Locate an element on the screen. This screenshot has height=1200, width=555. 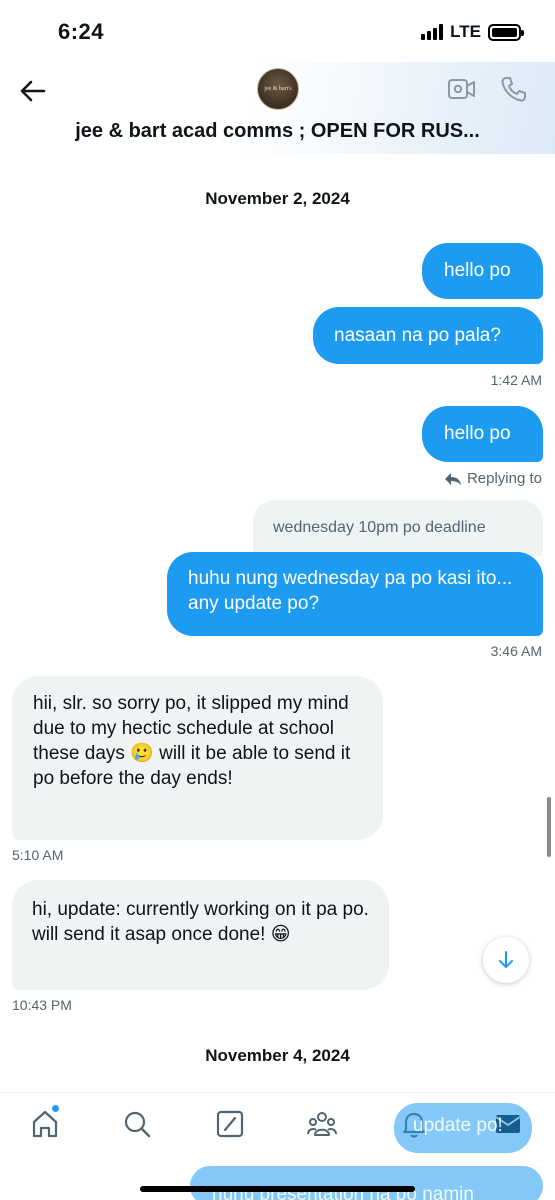
grok-icon is located at coordinates (230, 1124).